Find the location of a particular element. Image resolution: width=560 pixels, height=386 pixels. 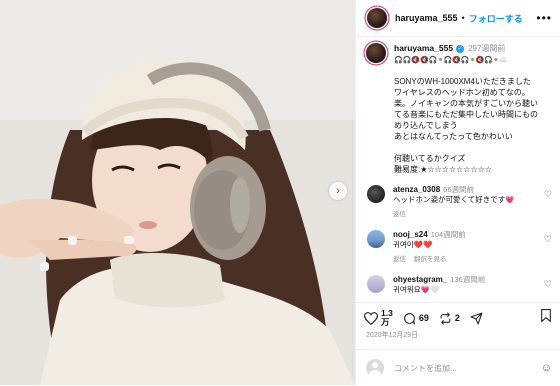

add-comment-bar: コメントを追加... ☺ is located at coordinates (458, 367).